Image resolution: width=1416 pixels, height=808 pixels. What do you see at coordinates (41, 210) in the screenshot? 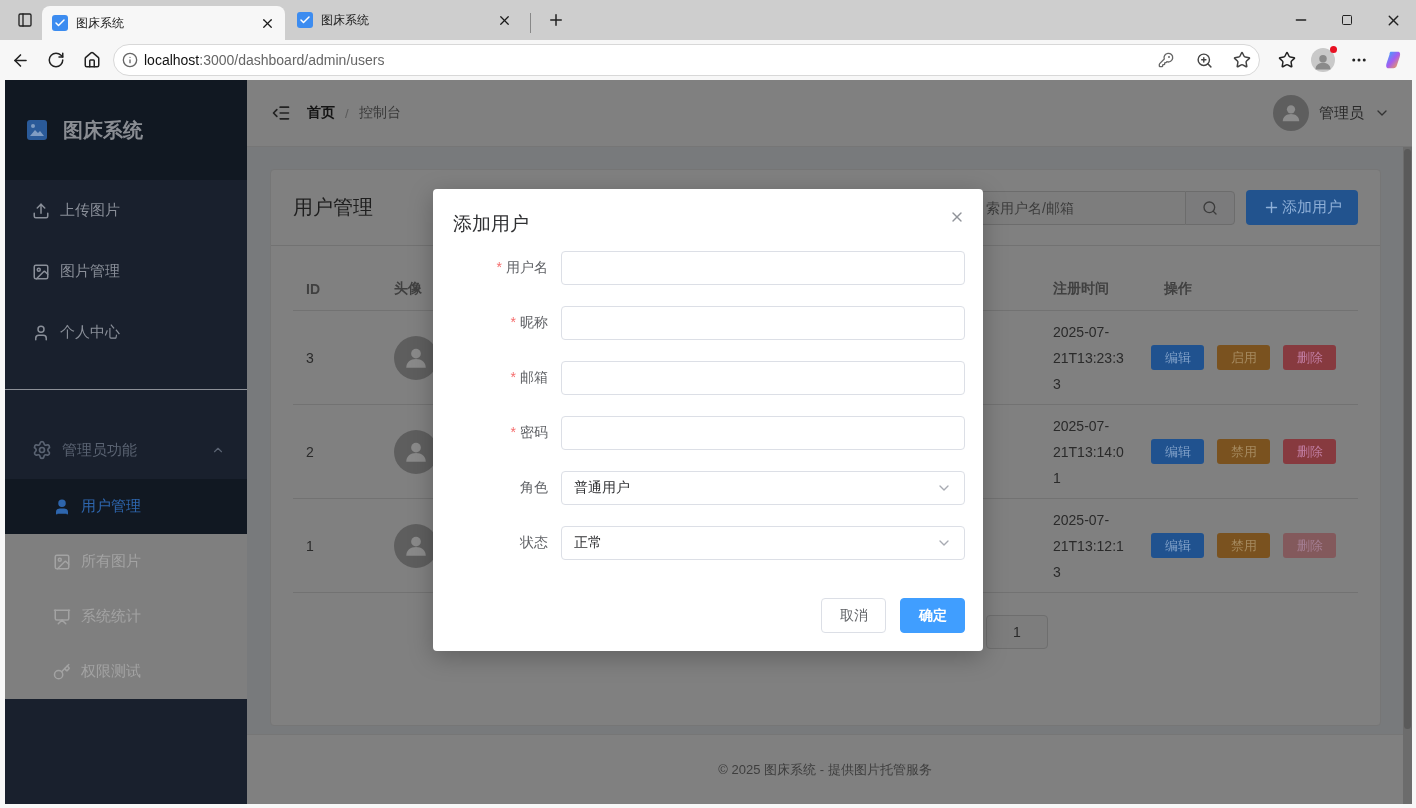
I see `upload-icon` at bounding box center [41, 210].